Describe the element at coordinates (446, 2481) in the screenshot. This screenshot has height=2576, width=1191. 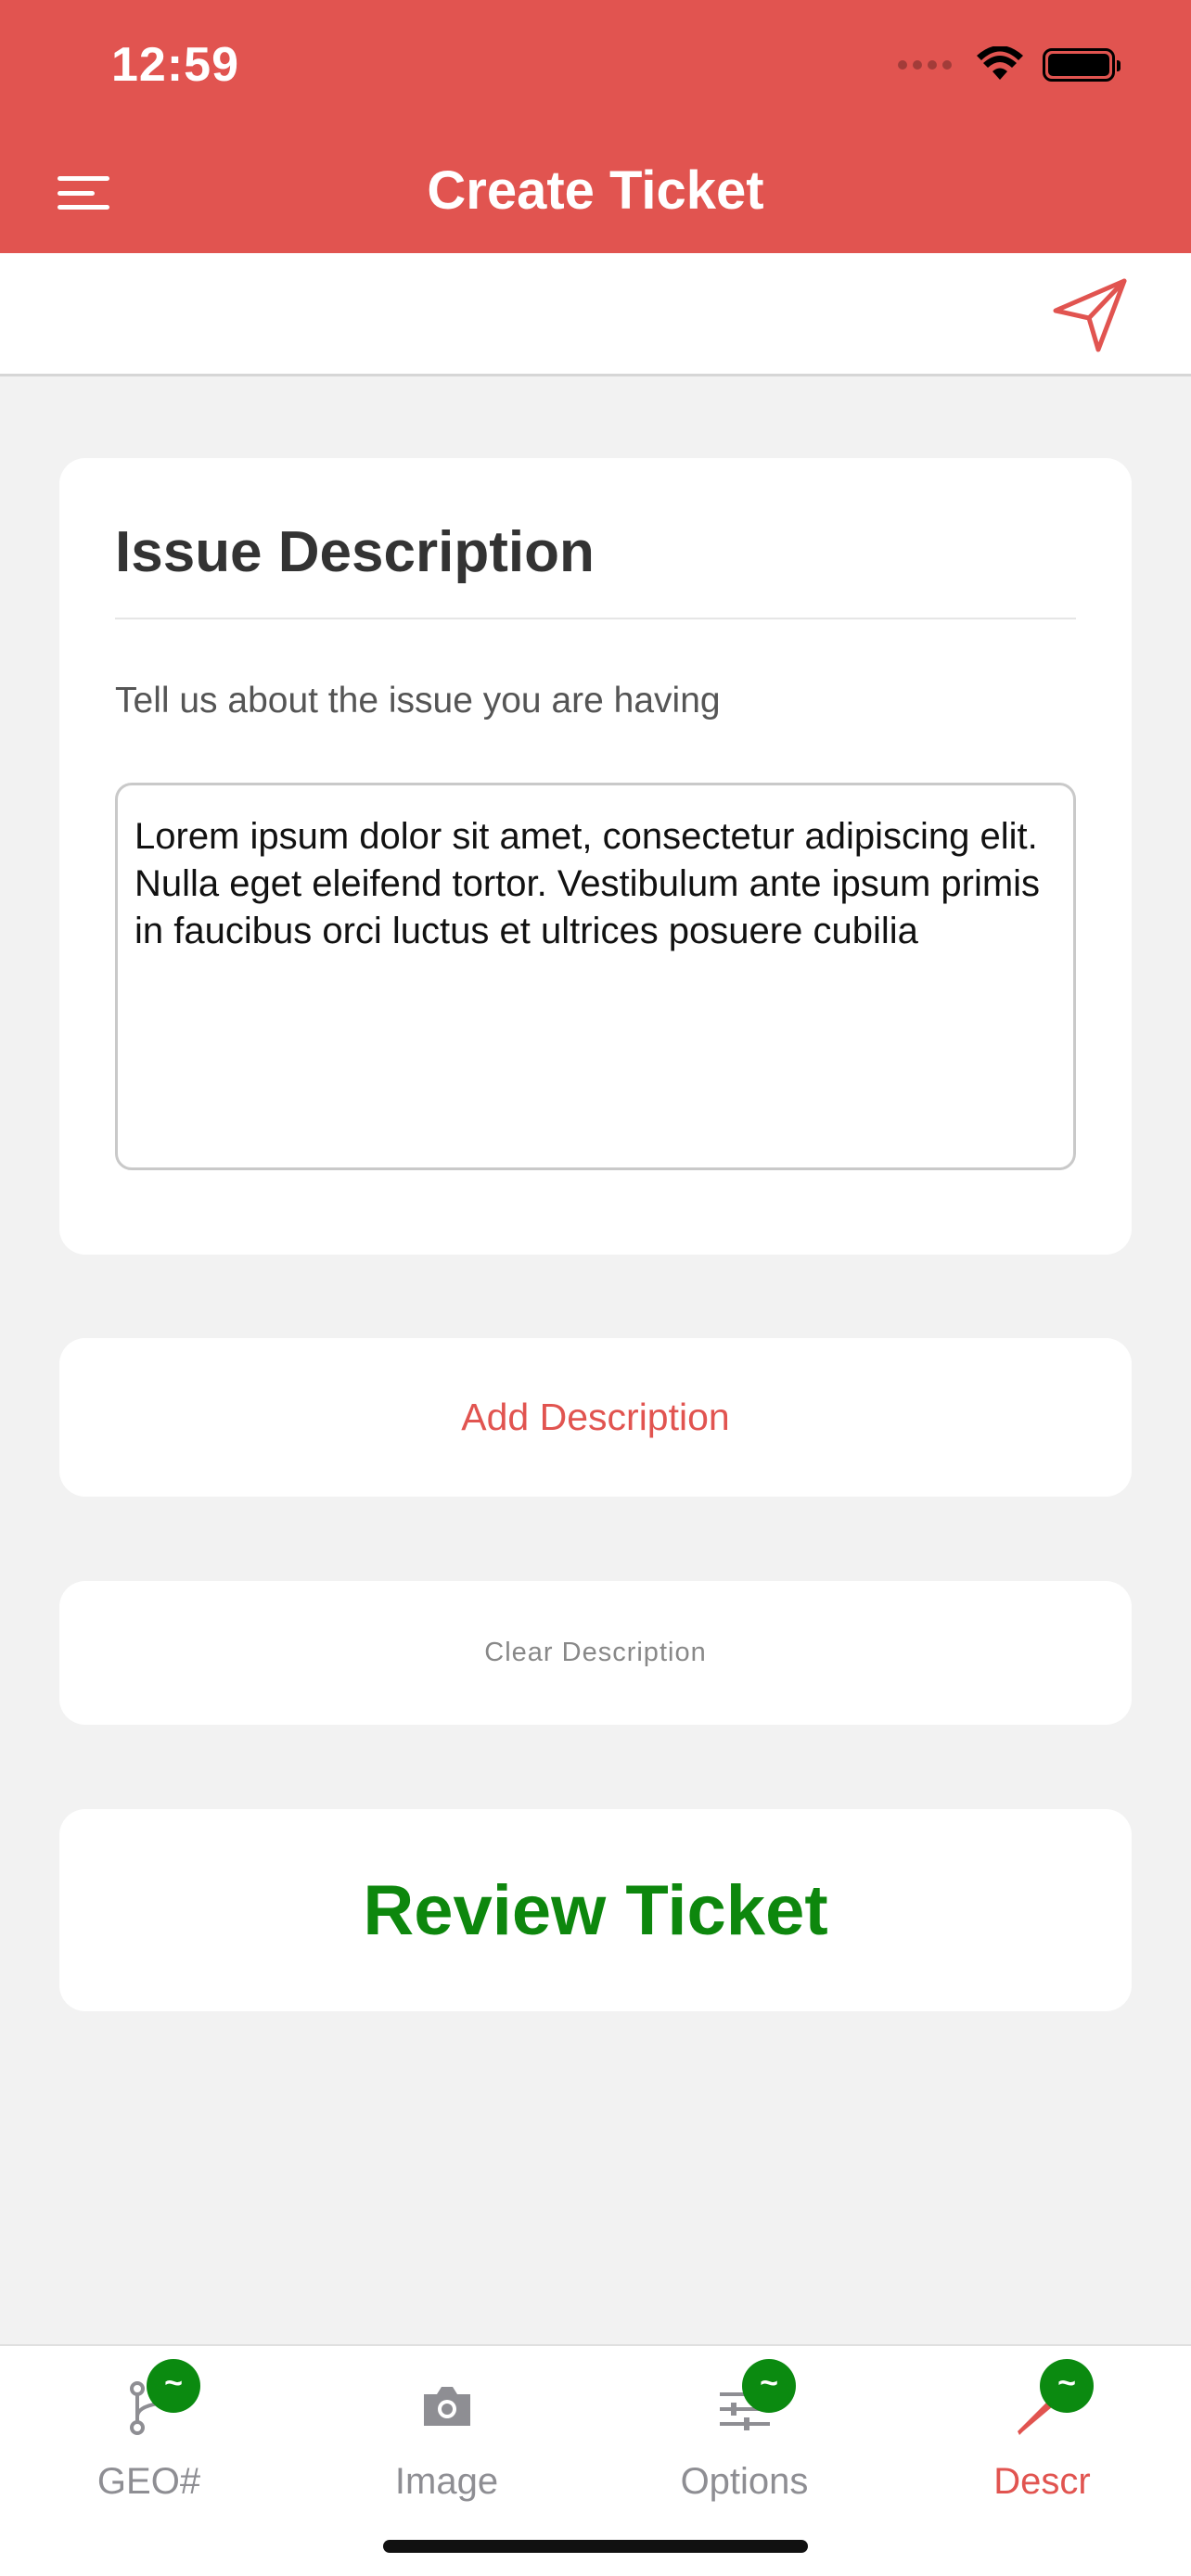
I see `tab-label: Image` at that location.